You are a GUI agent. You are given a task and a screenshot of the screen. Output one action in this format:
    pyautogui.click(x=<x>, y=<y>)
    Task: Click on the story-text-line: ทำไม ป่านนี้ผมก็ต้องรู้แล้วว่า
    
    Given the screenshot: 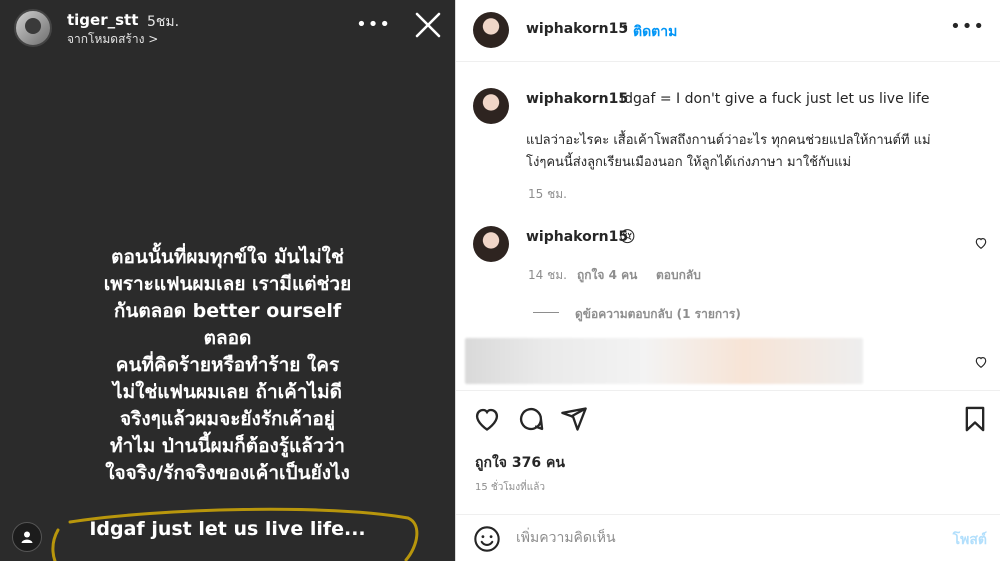 What is the action you would take?
    pyautogui.click(x=227, y=446)
    